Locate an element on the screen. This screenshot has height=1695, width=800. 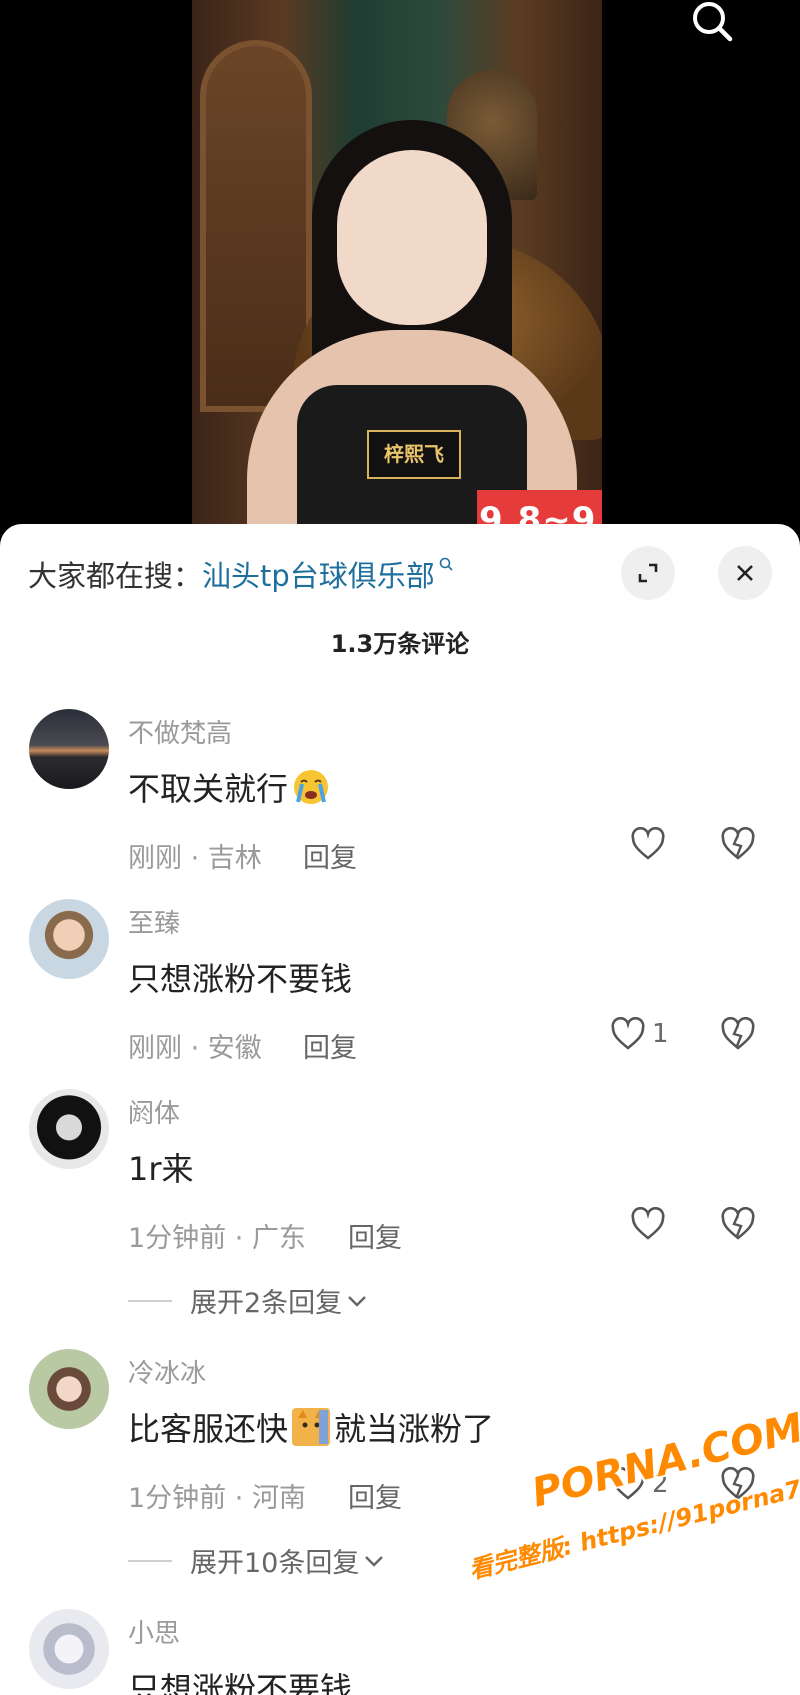
watermark: PORNA.COM 看完整版: https://91porna74.com is located at coordinates (622, 1516).